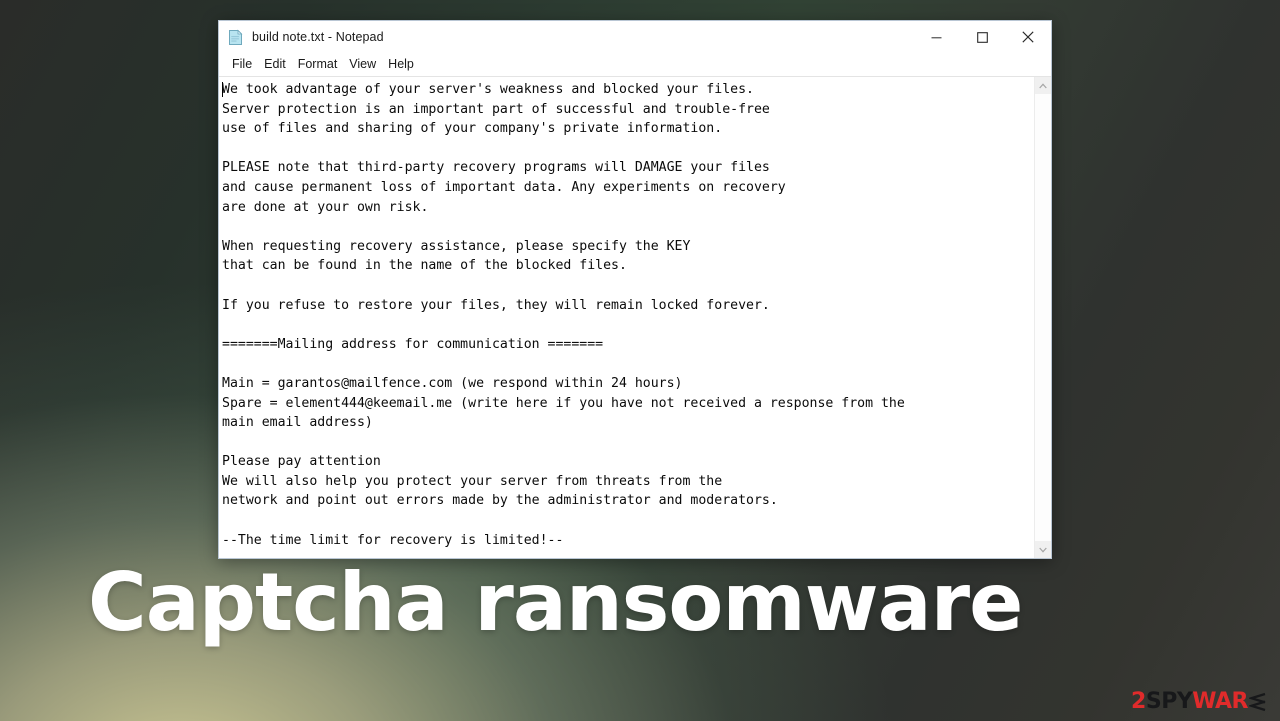 The width and height of the screenshot is (1280, 721). I want to click on chevron-e-icon, so click(1257, 702).